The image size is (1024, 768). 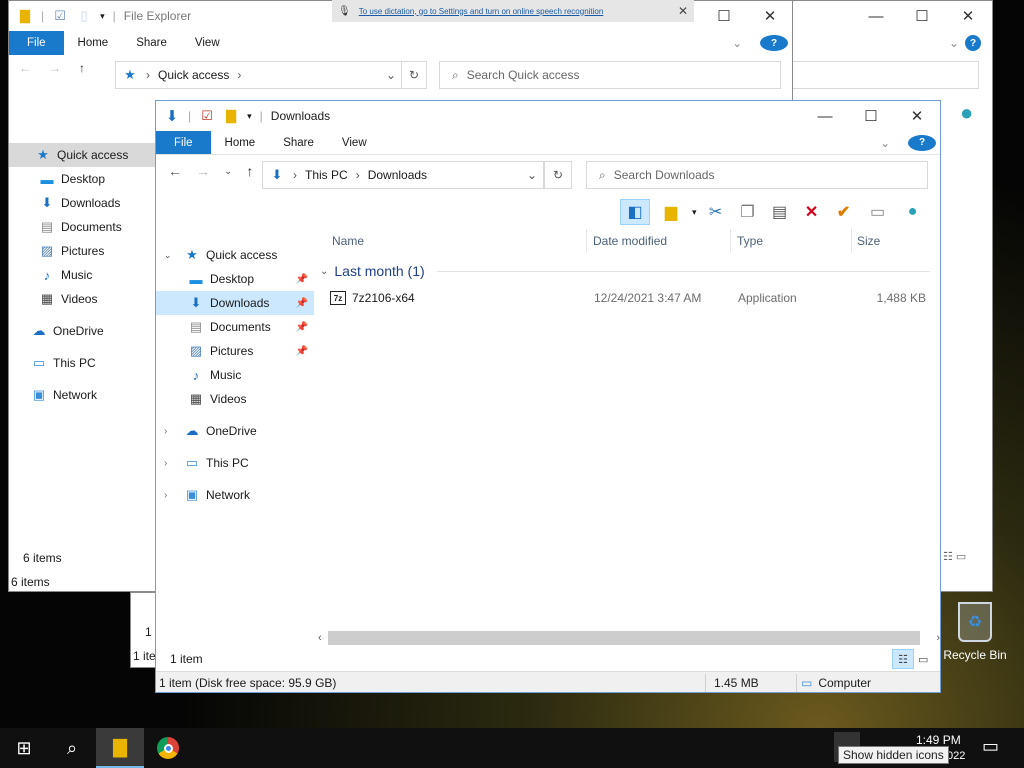 What do you see at coordinates (886, 75) in the screenshot?
I see `search-input` at bounding box center [886, 75].